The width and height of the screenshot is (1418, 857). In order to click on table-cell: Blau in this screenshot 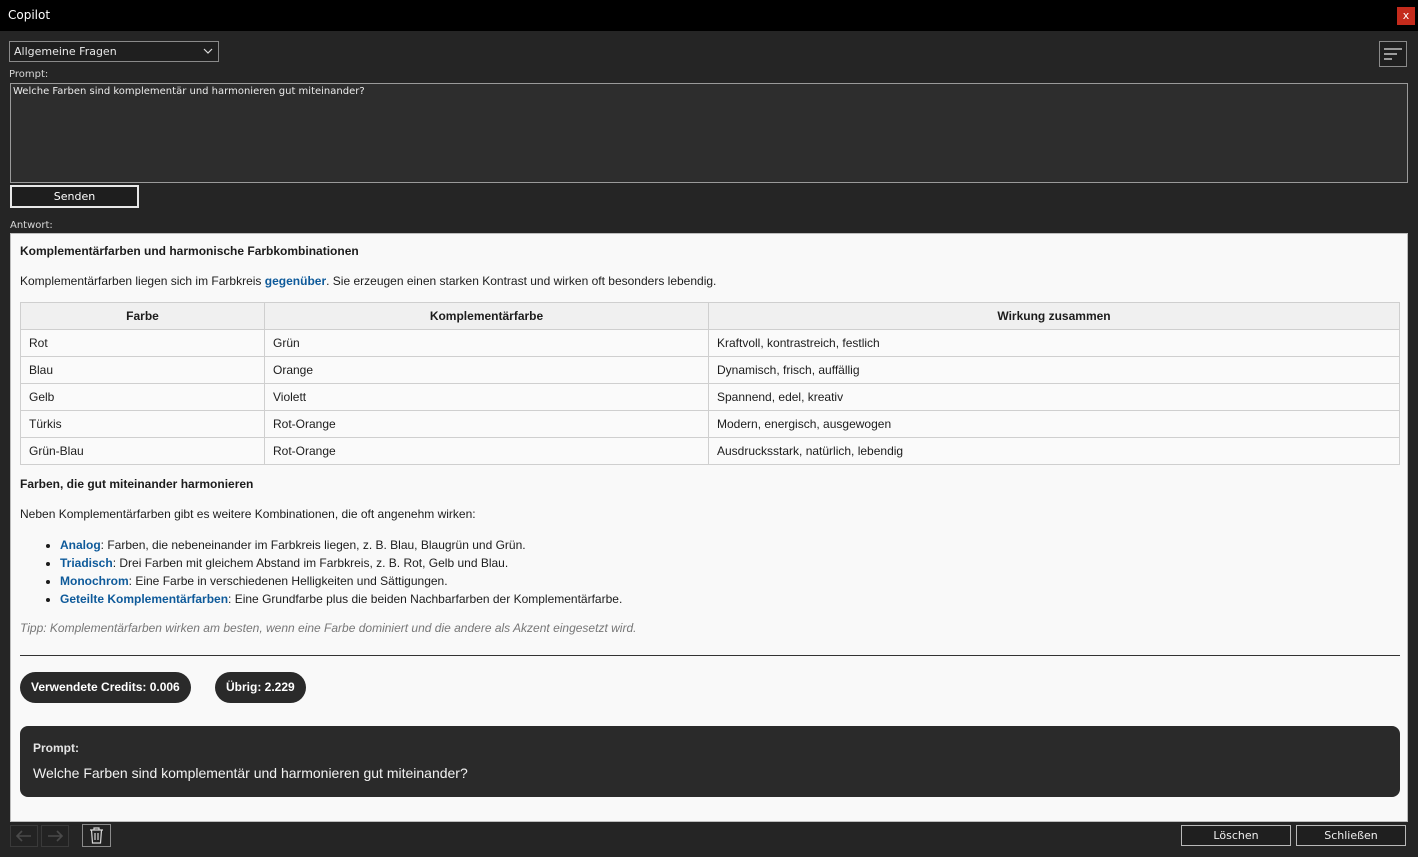, I will do `click(142, 370)`.